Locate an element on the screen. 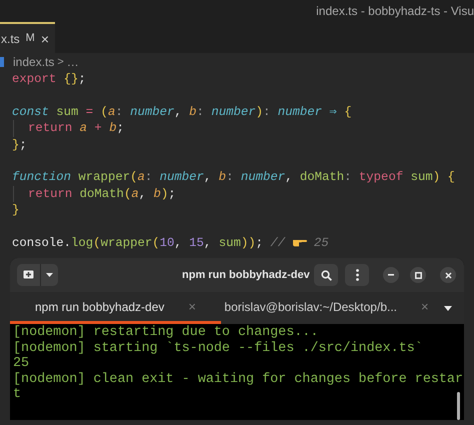 This screenshot has height=425, width=474. terminal-tab: npm run bobbyhadz-dev × is located at coordinates (115, 308).